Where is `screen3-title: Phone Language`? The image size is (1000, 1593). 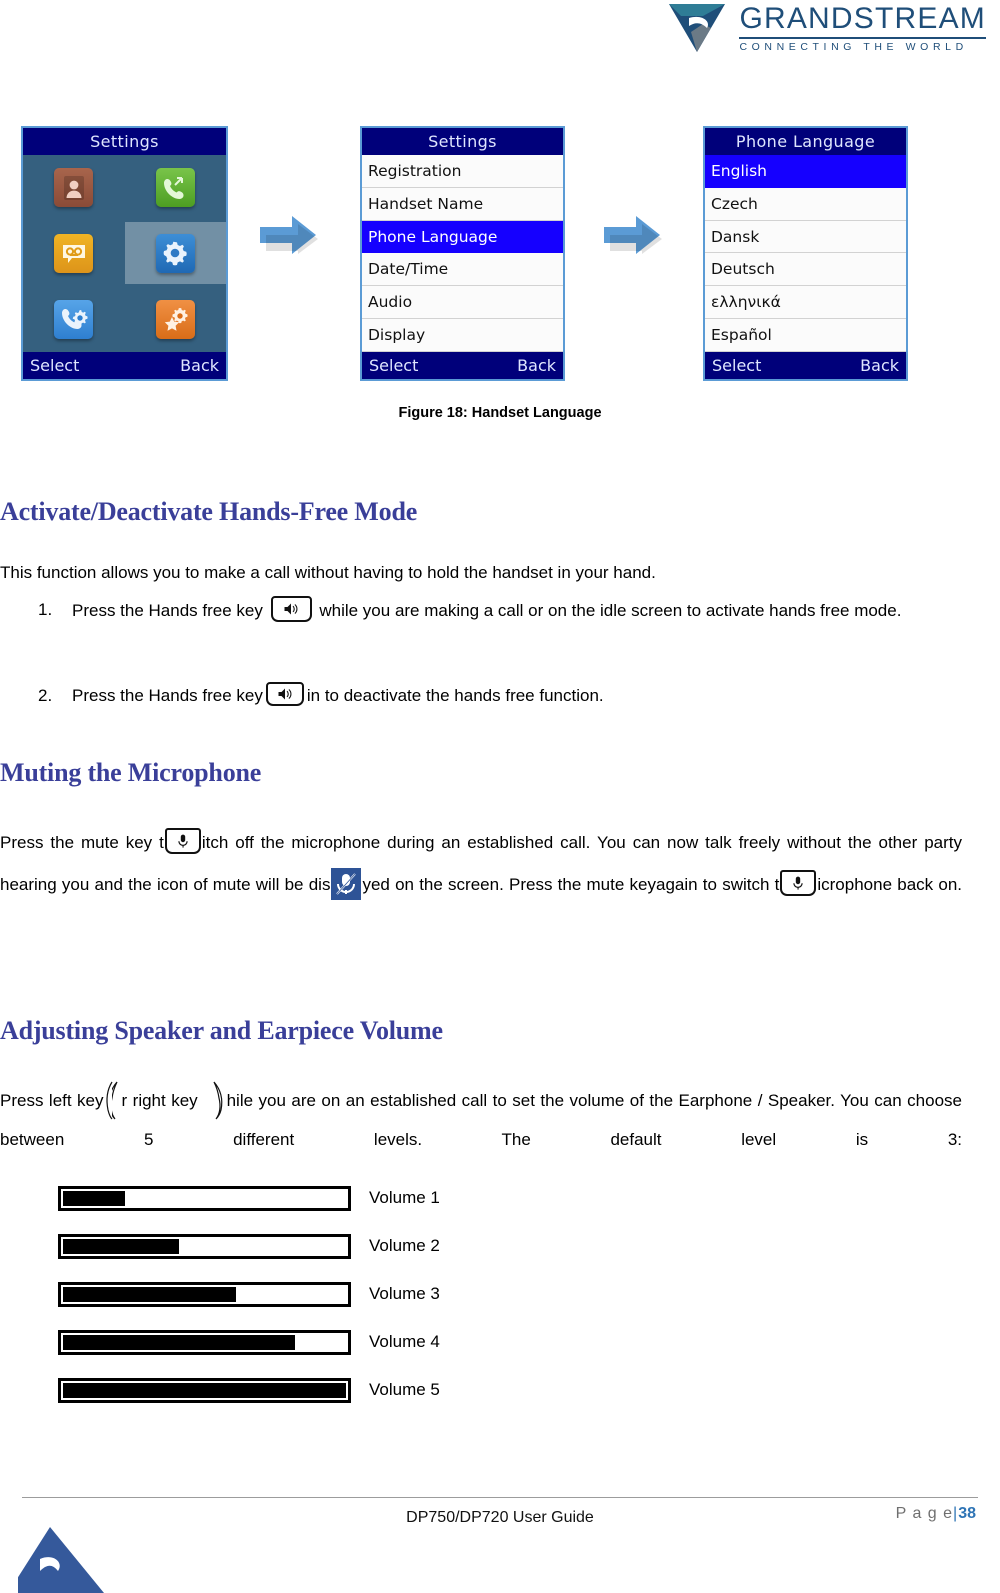
screen3-title: Phone Language is located at coordinates (805, 141).